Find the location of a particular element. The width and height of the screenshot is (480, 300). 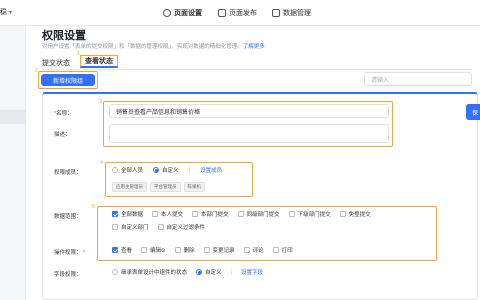

checkbox-sub-dept-submitted: 下级部门提交 is located at coordinates (309, 214).